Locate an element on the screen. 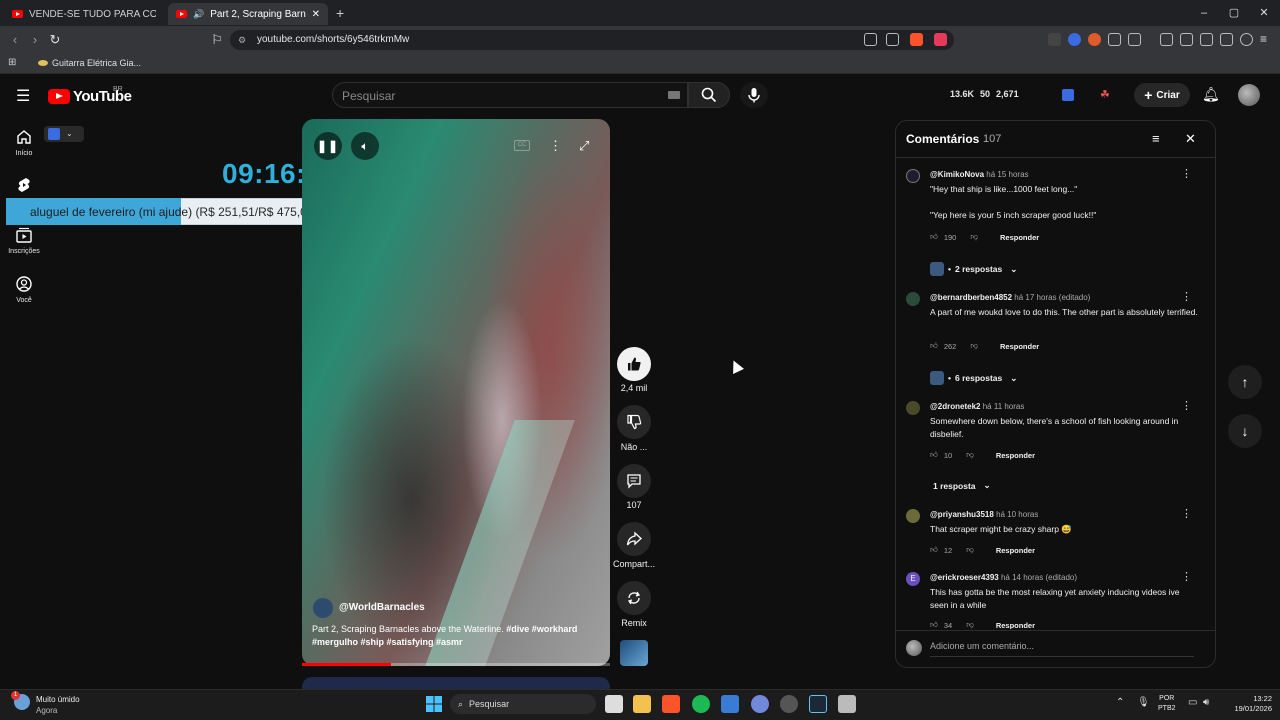  calculator-icon is located at coordinates (847, 704).